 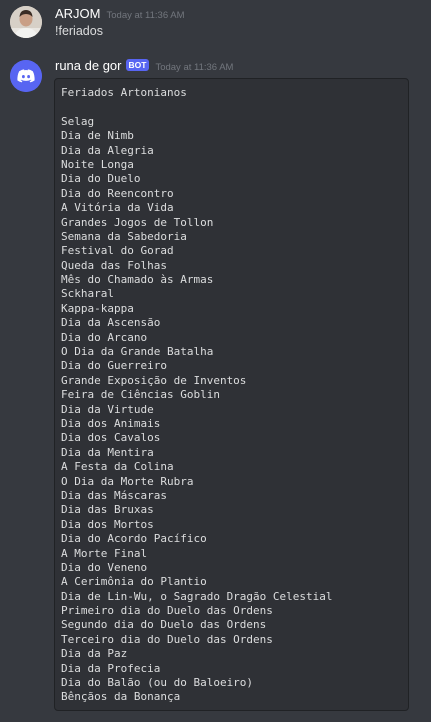 What do you see at coordinates (154, 380) in the screenshot?
I see `code-line: Grande Exposição de Inventos` at bounding box center [154, 380].